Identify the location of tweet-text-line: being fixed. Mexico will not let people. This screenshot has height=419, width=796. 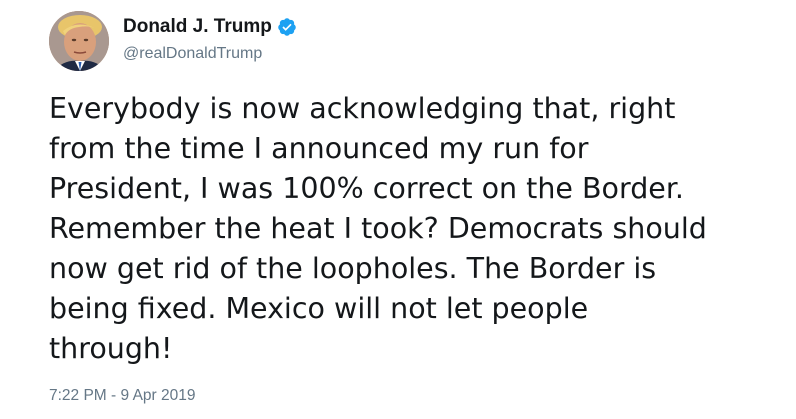
(319, 308).